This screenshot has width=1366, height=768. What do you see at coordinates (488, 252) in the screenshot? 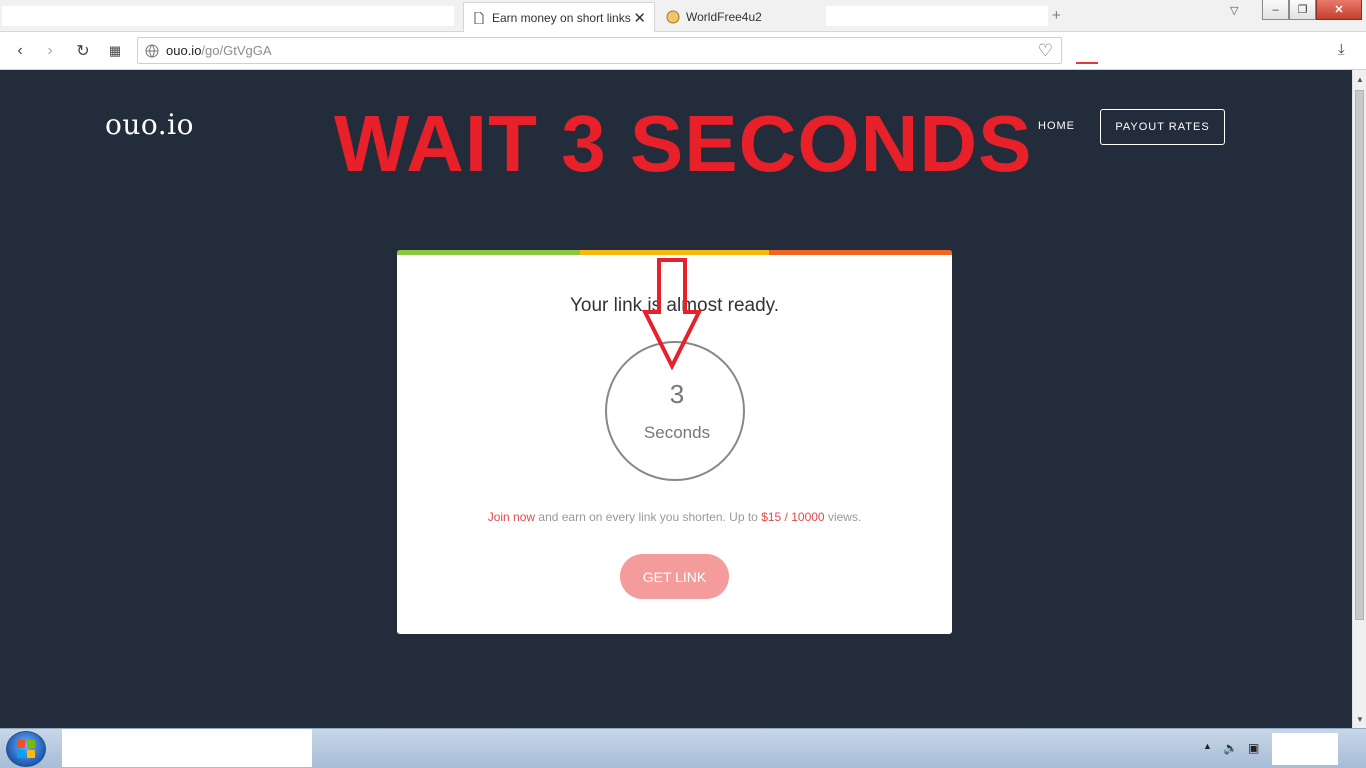
I see `card-bar-green` at bounding box center [488, 252].